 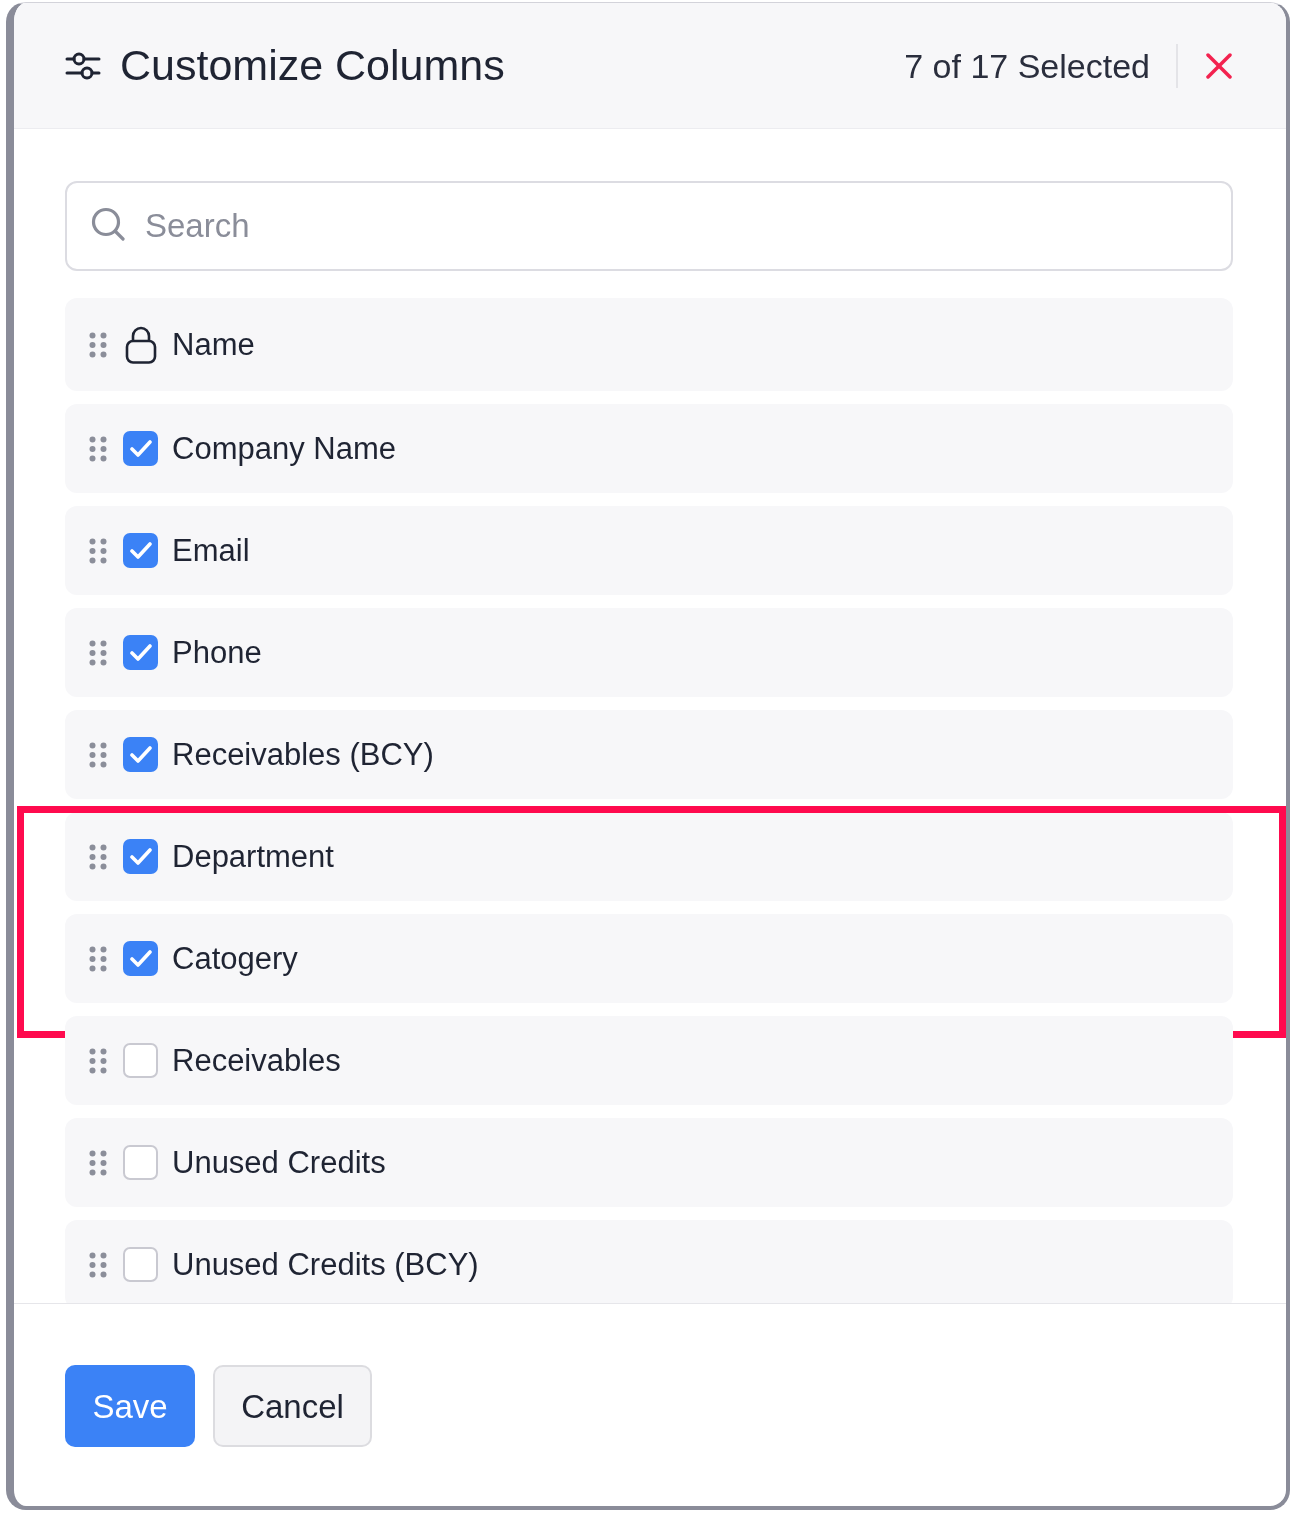 What do you see at coordinates (1027, 65) in the screenshot?
I see `selection-count: 7 of 17 Selected` at bounding box center [1027, 65].